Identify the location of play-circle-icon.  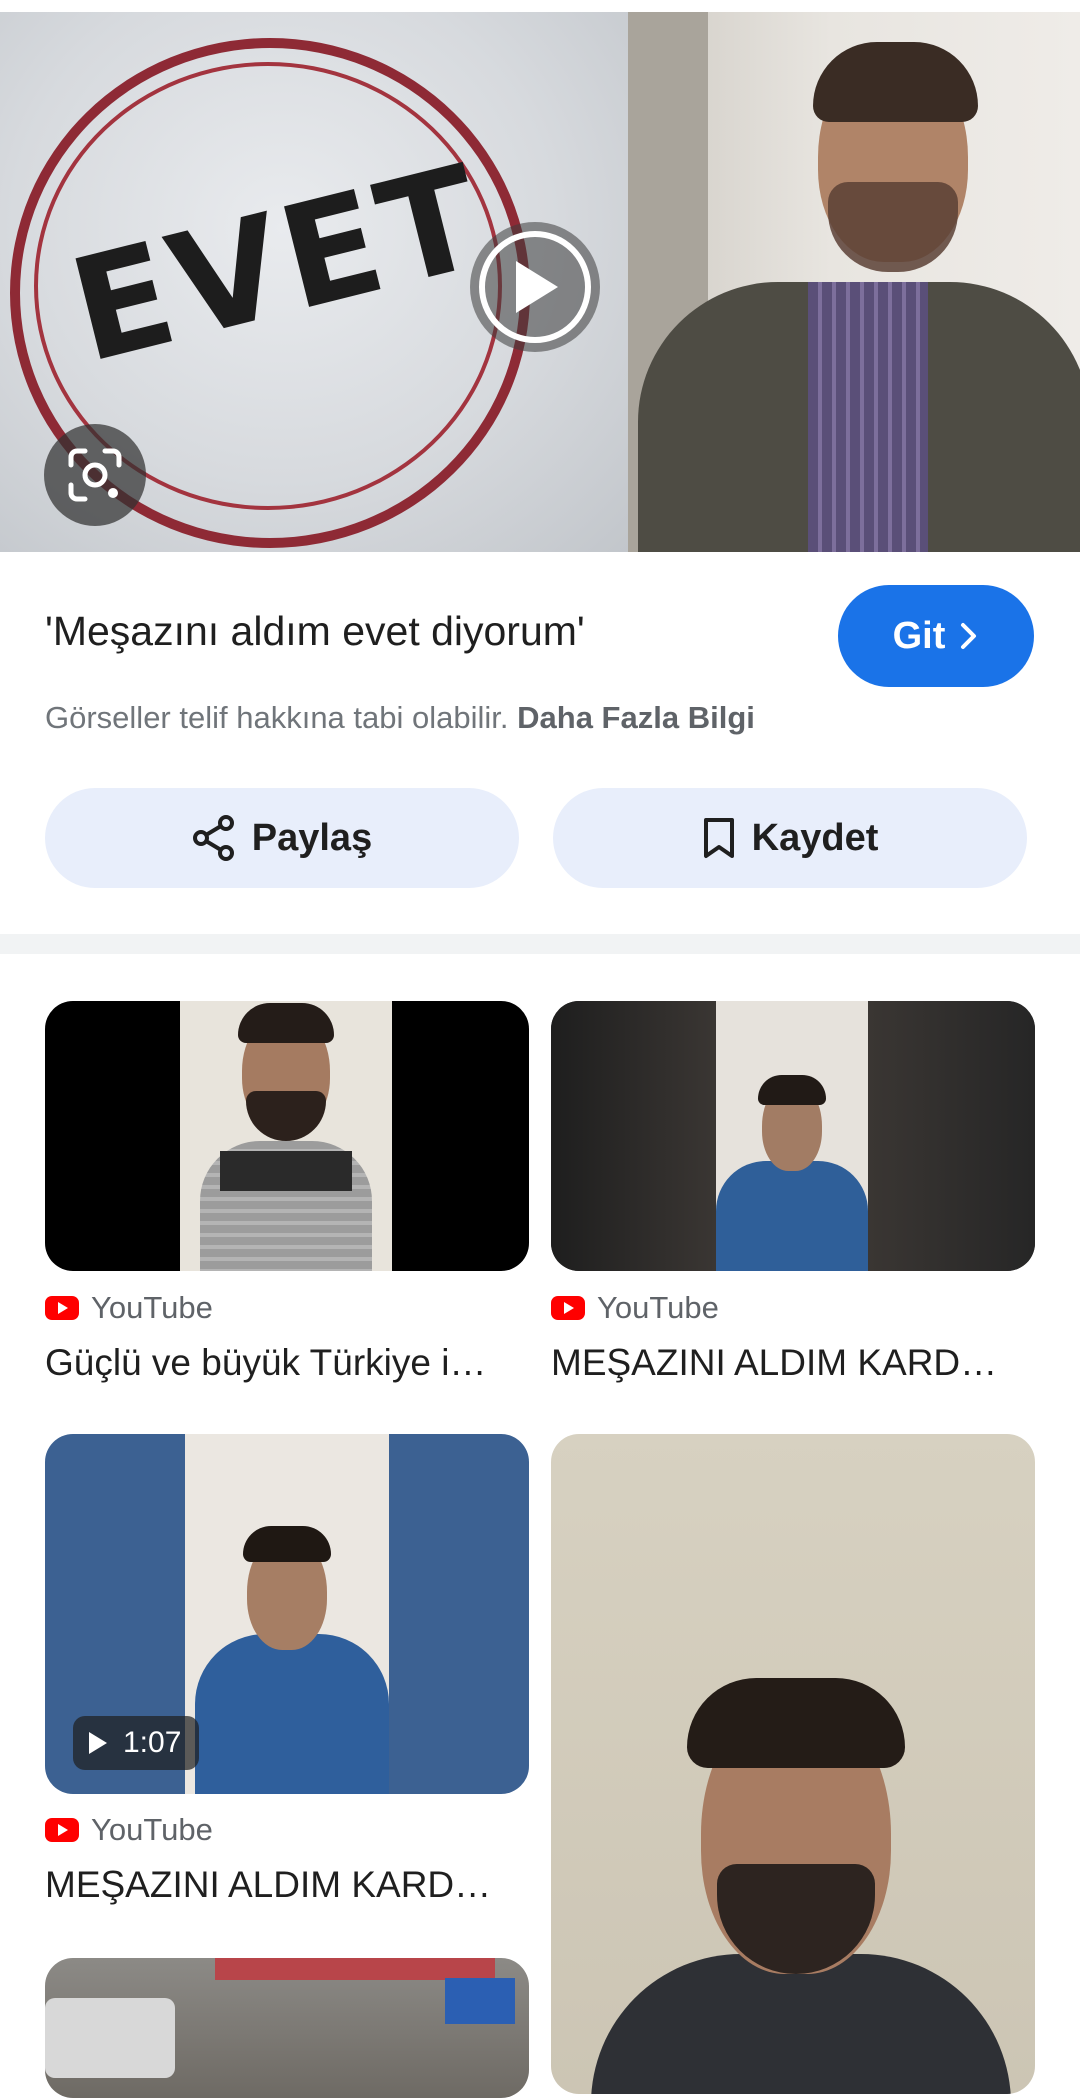
(535, 287).